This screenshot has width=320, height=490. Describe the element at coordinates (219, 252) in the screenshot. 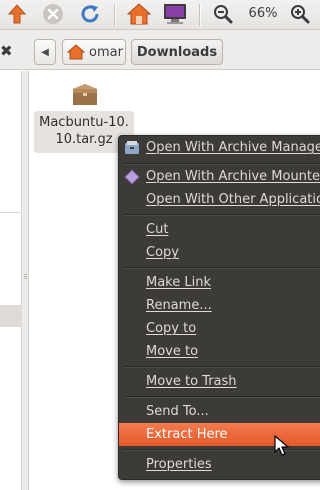

I see `menu-item-copy: Copy` at that location.